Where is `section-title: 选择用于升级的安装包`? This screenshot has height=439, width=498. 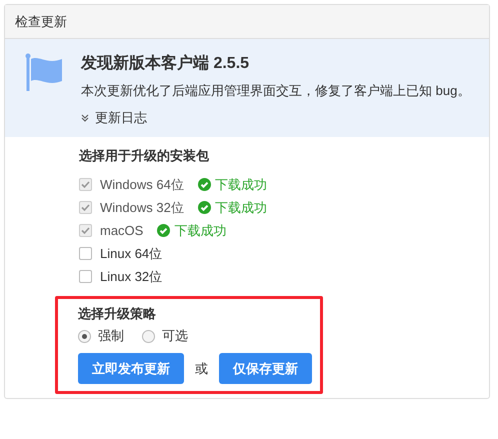 section-title: 选择用于升级的安装包 is located at coordinates (144, 156).